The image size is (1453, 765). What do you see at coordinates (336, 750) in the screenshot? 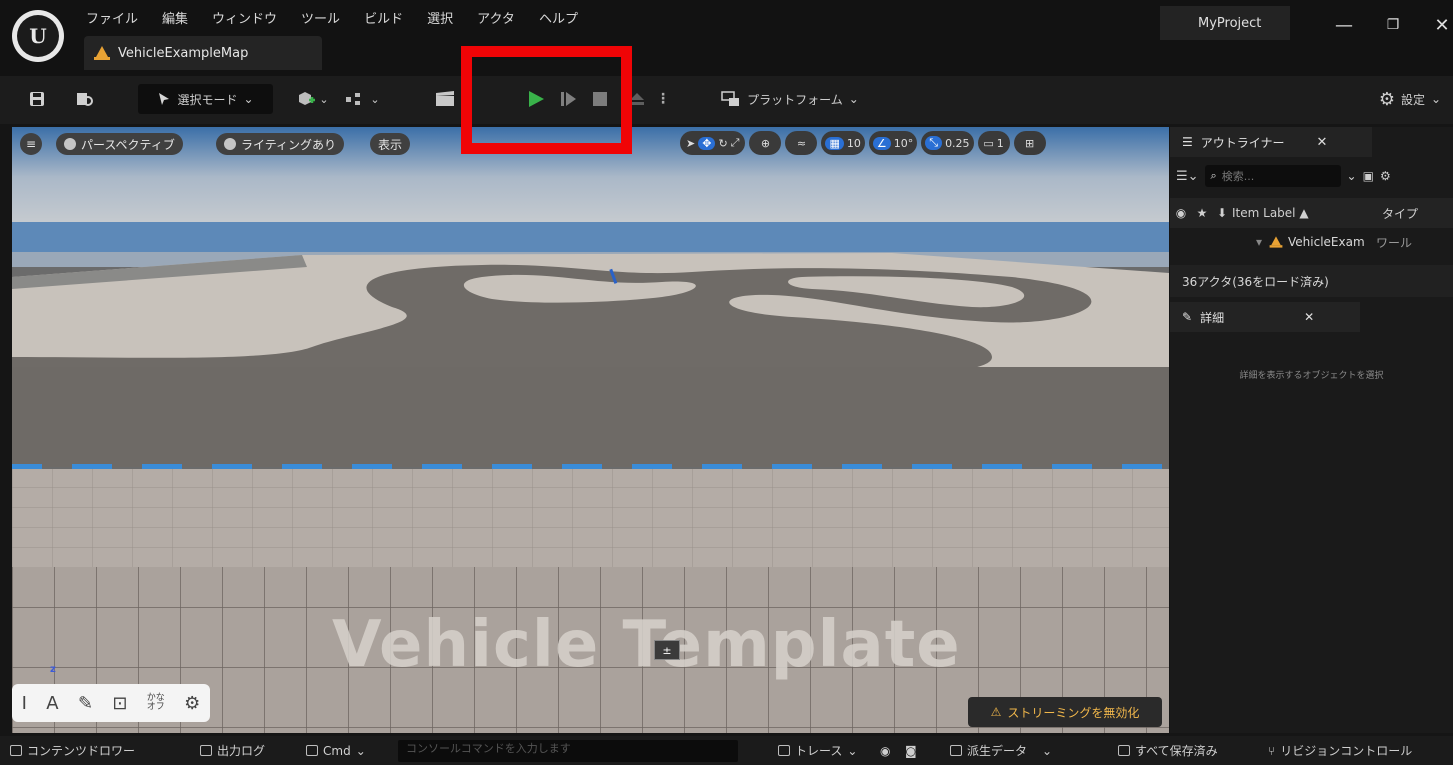
I see `cmd-dropdown: Cmd ⌄` at bounding box center [336, 750].